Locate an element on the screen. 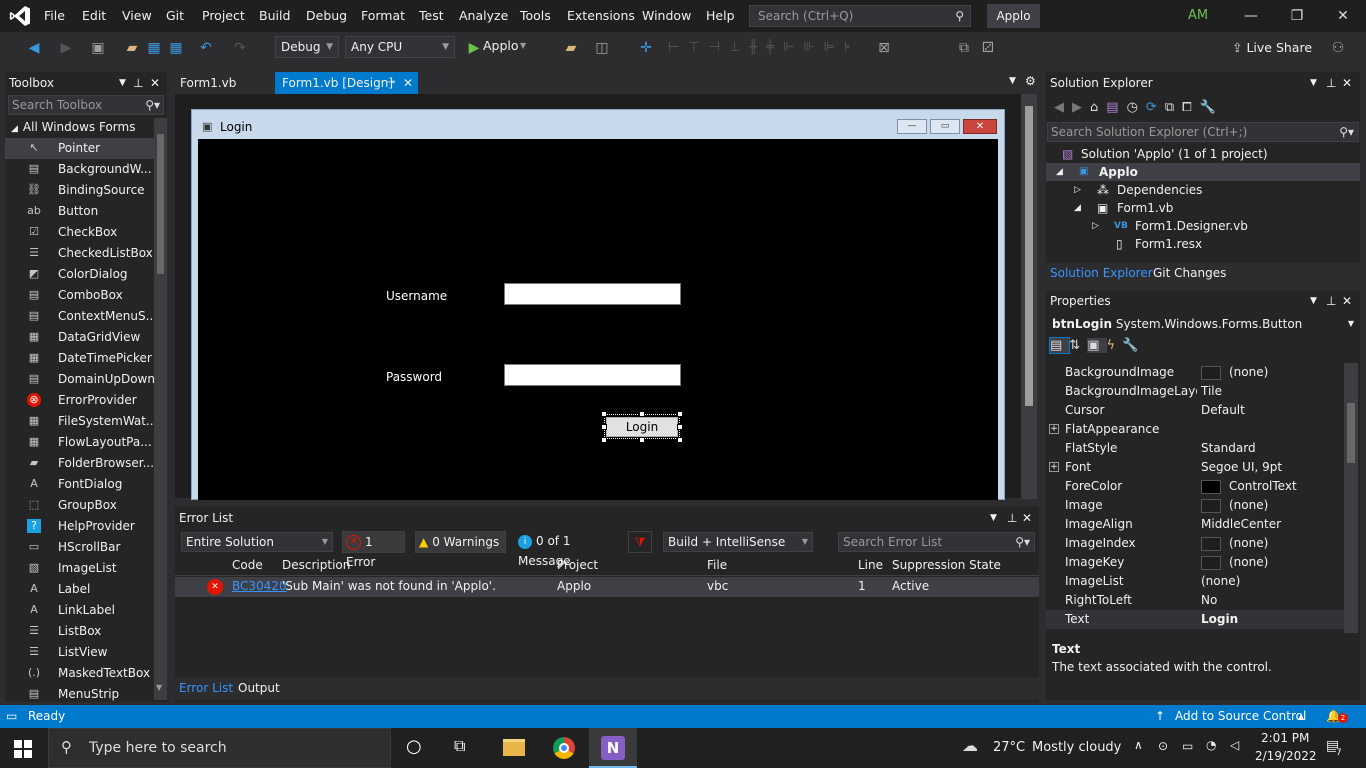 The image size is (1366, 768). scroll-down-icon: ▼ is located at coordinates (159, 687).